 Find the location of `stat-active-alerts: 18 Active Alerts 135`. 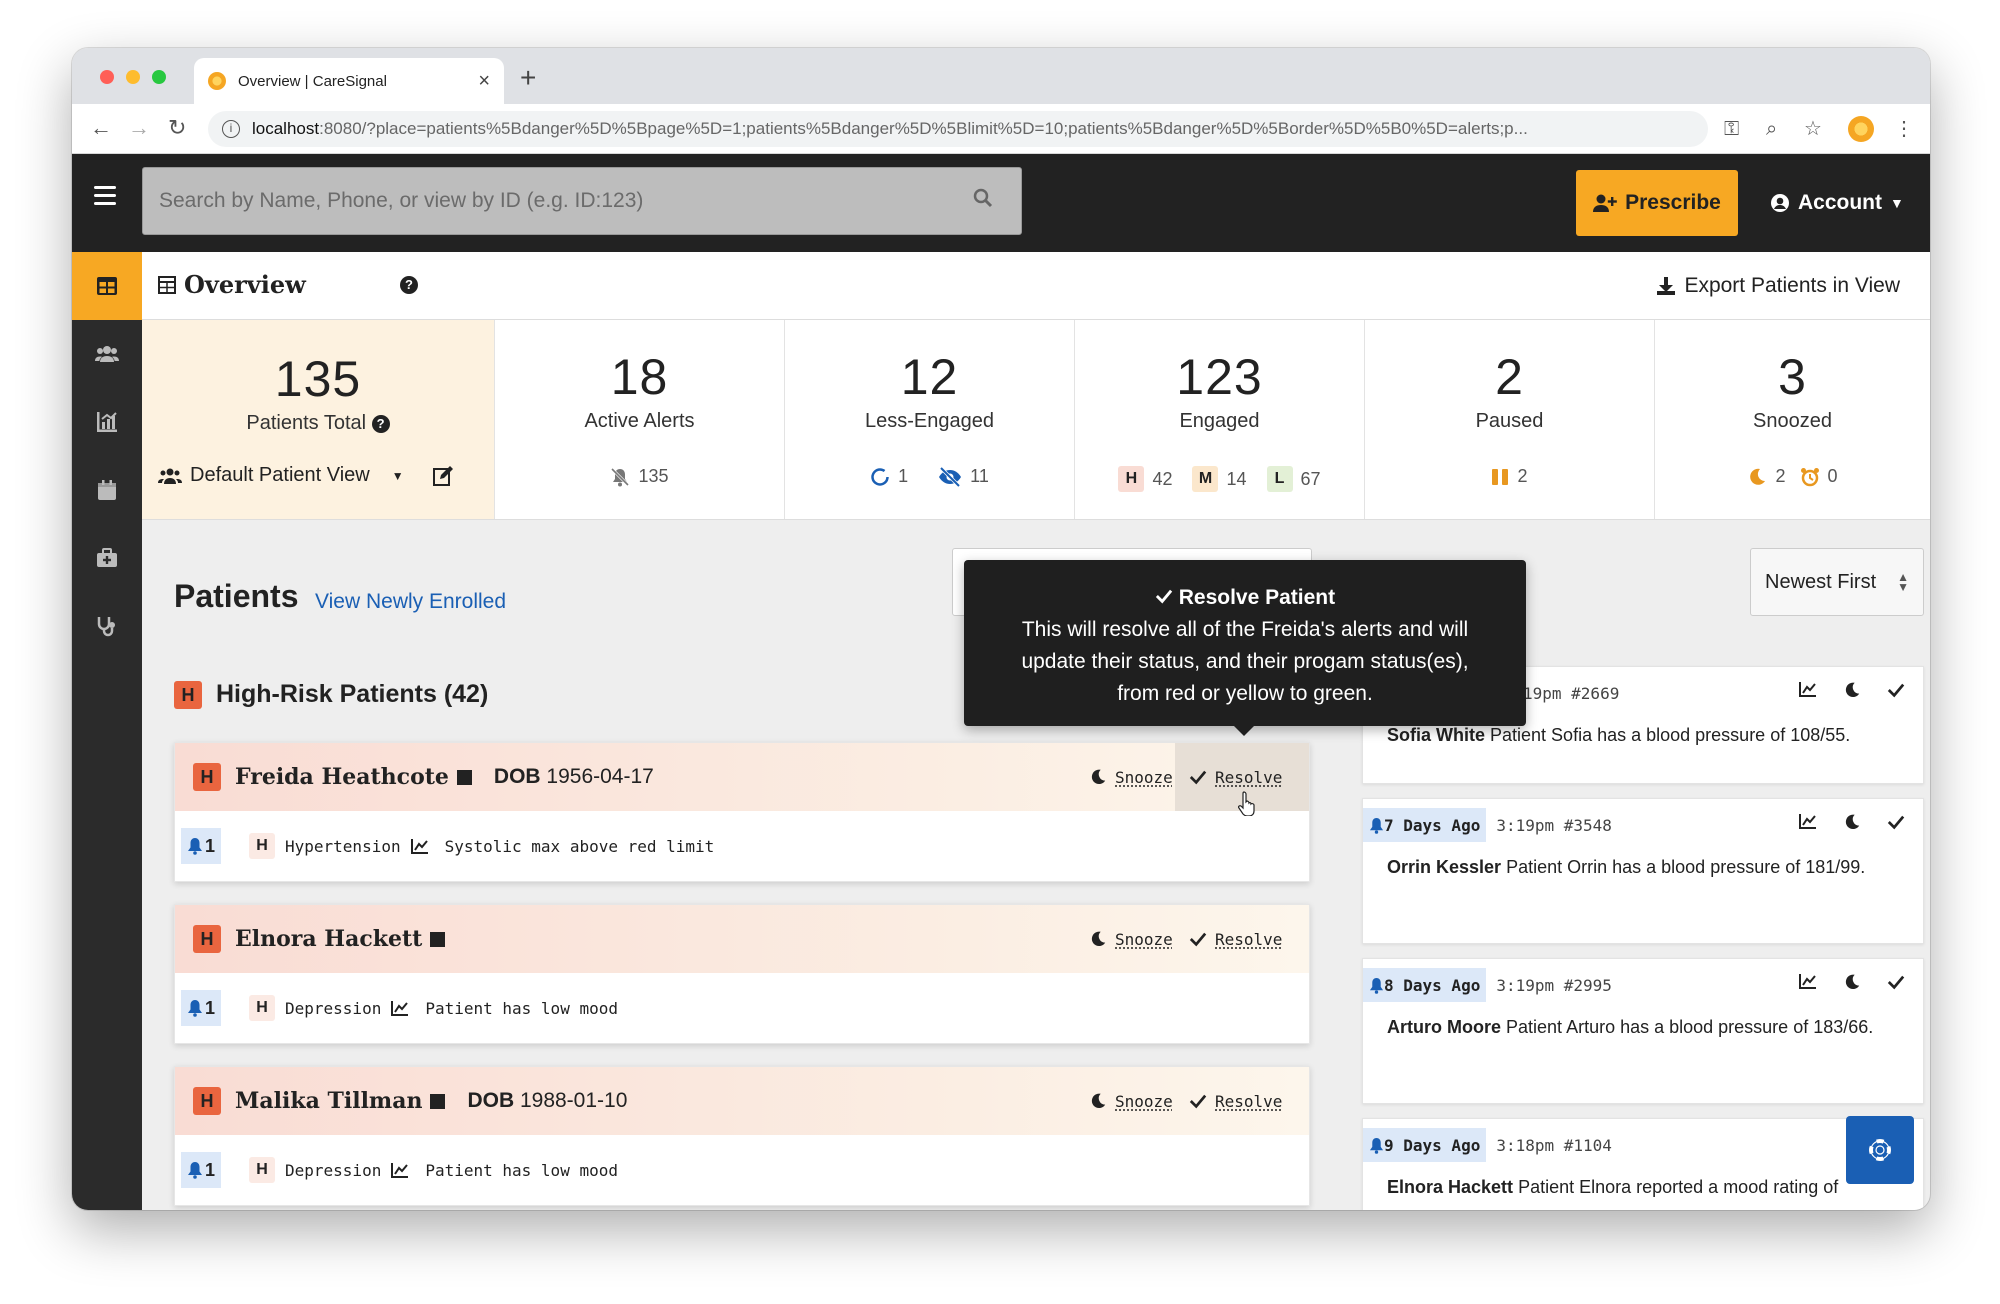

stat-active-alerts: 18 Active Alerts 135 is located at coordinates (639, 419).